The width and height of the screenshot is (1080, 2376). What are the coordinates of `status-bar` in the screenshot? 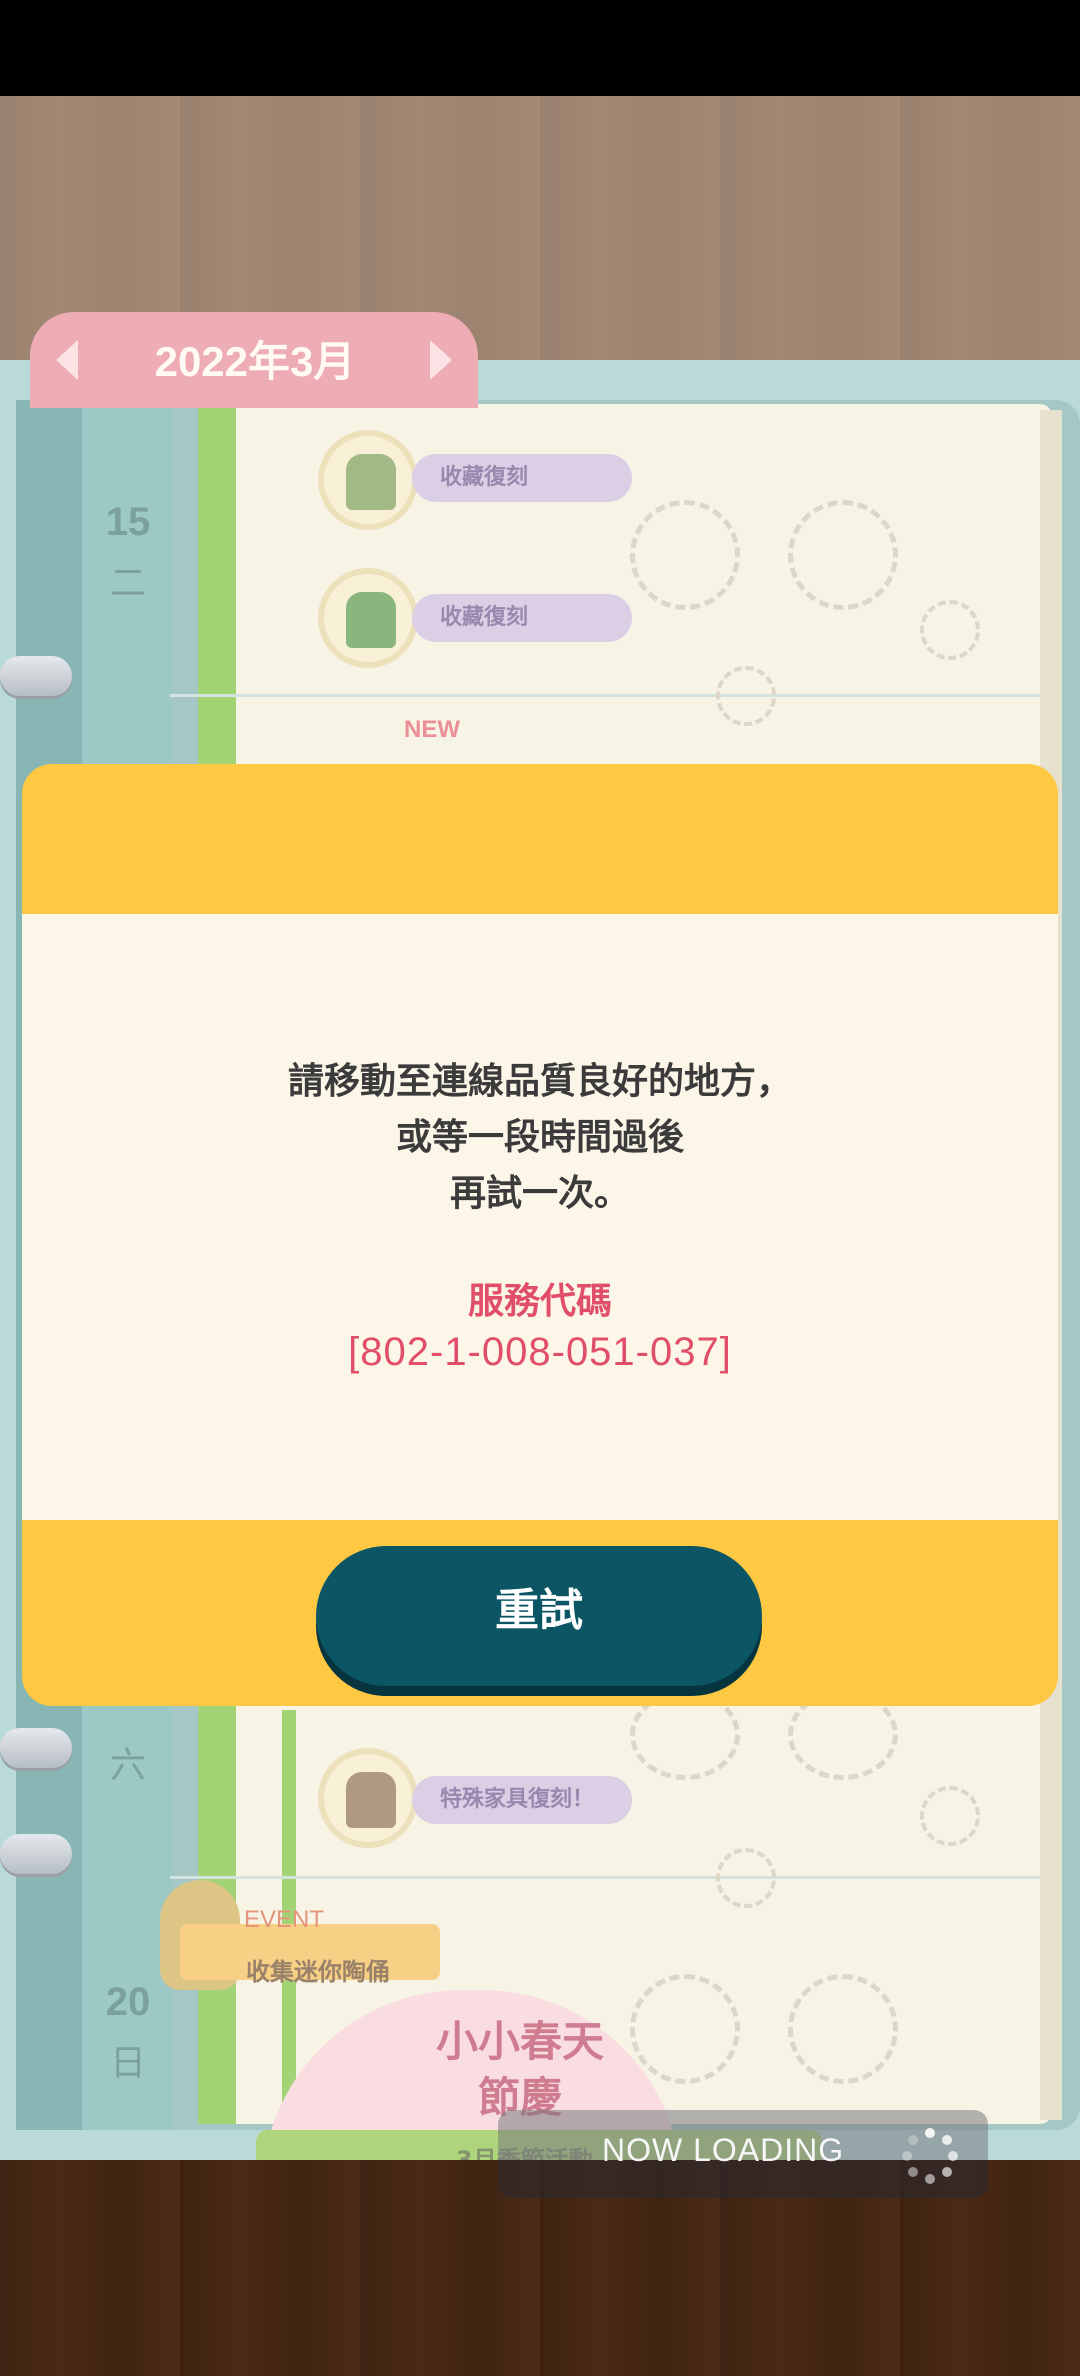 It's located at (540, 48).